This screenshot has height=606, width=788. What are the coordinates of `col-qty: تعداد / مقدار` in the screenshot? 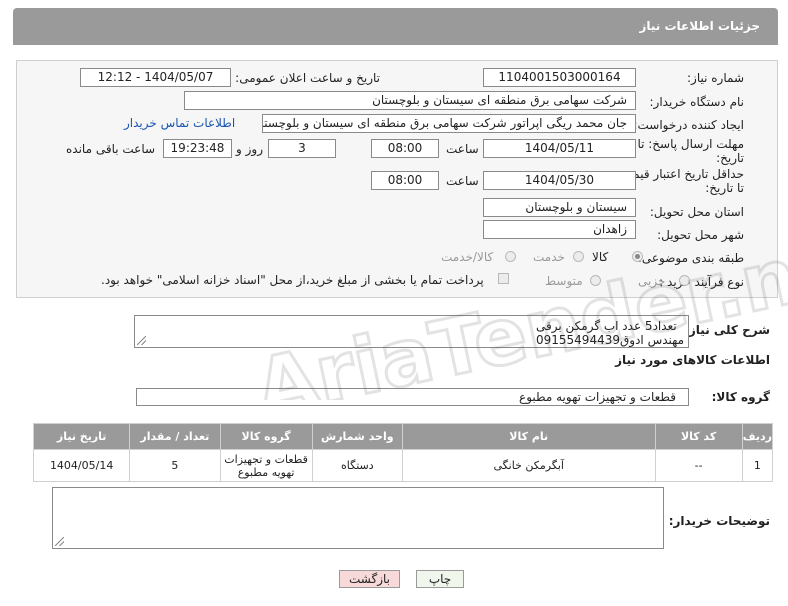 It's located at (175, 436).